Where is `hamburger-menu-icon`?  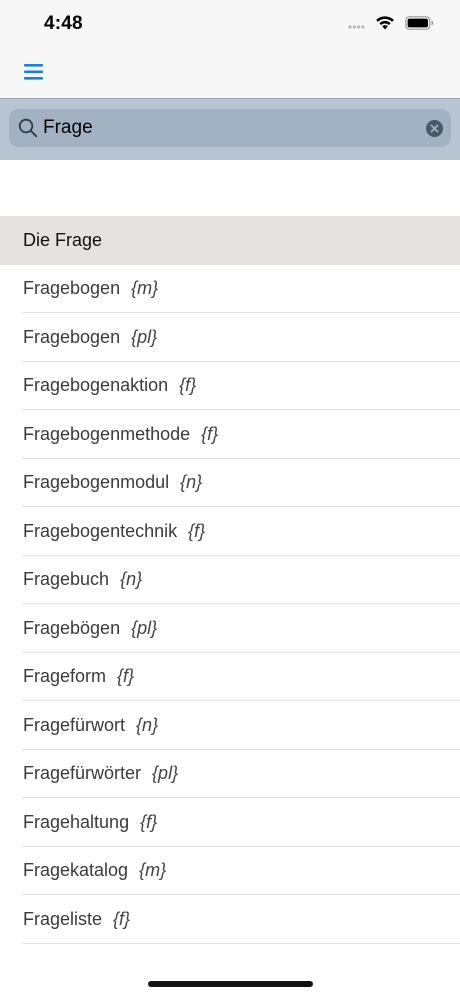
hamburger-menu-icon is located at coordinates (33, 72).